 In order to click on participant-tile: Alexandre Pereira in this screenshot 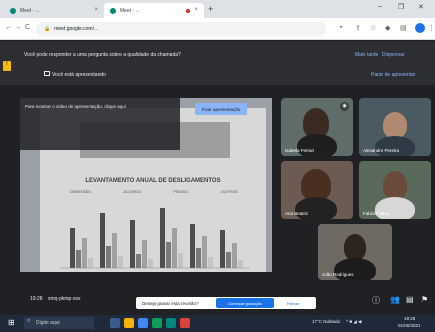, I will do `click(395, 127)`.